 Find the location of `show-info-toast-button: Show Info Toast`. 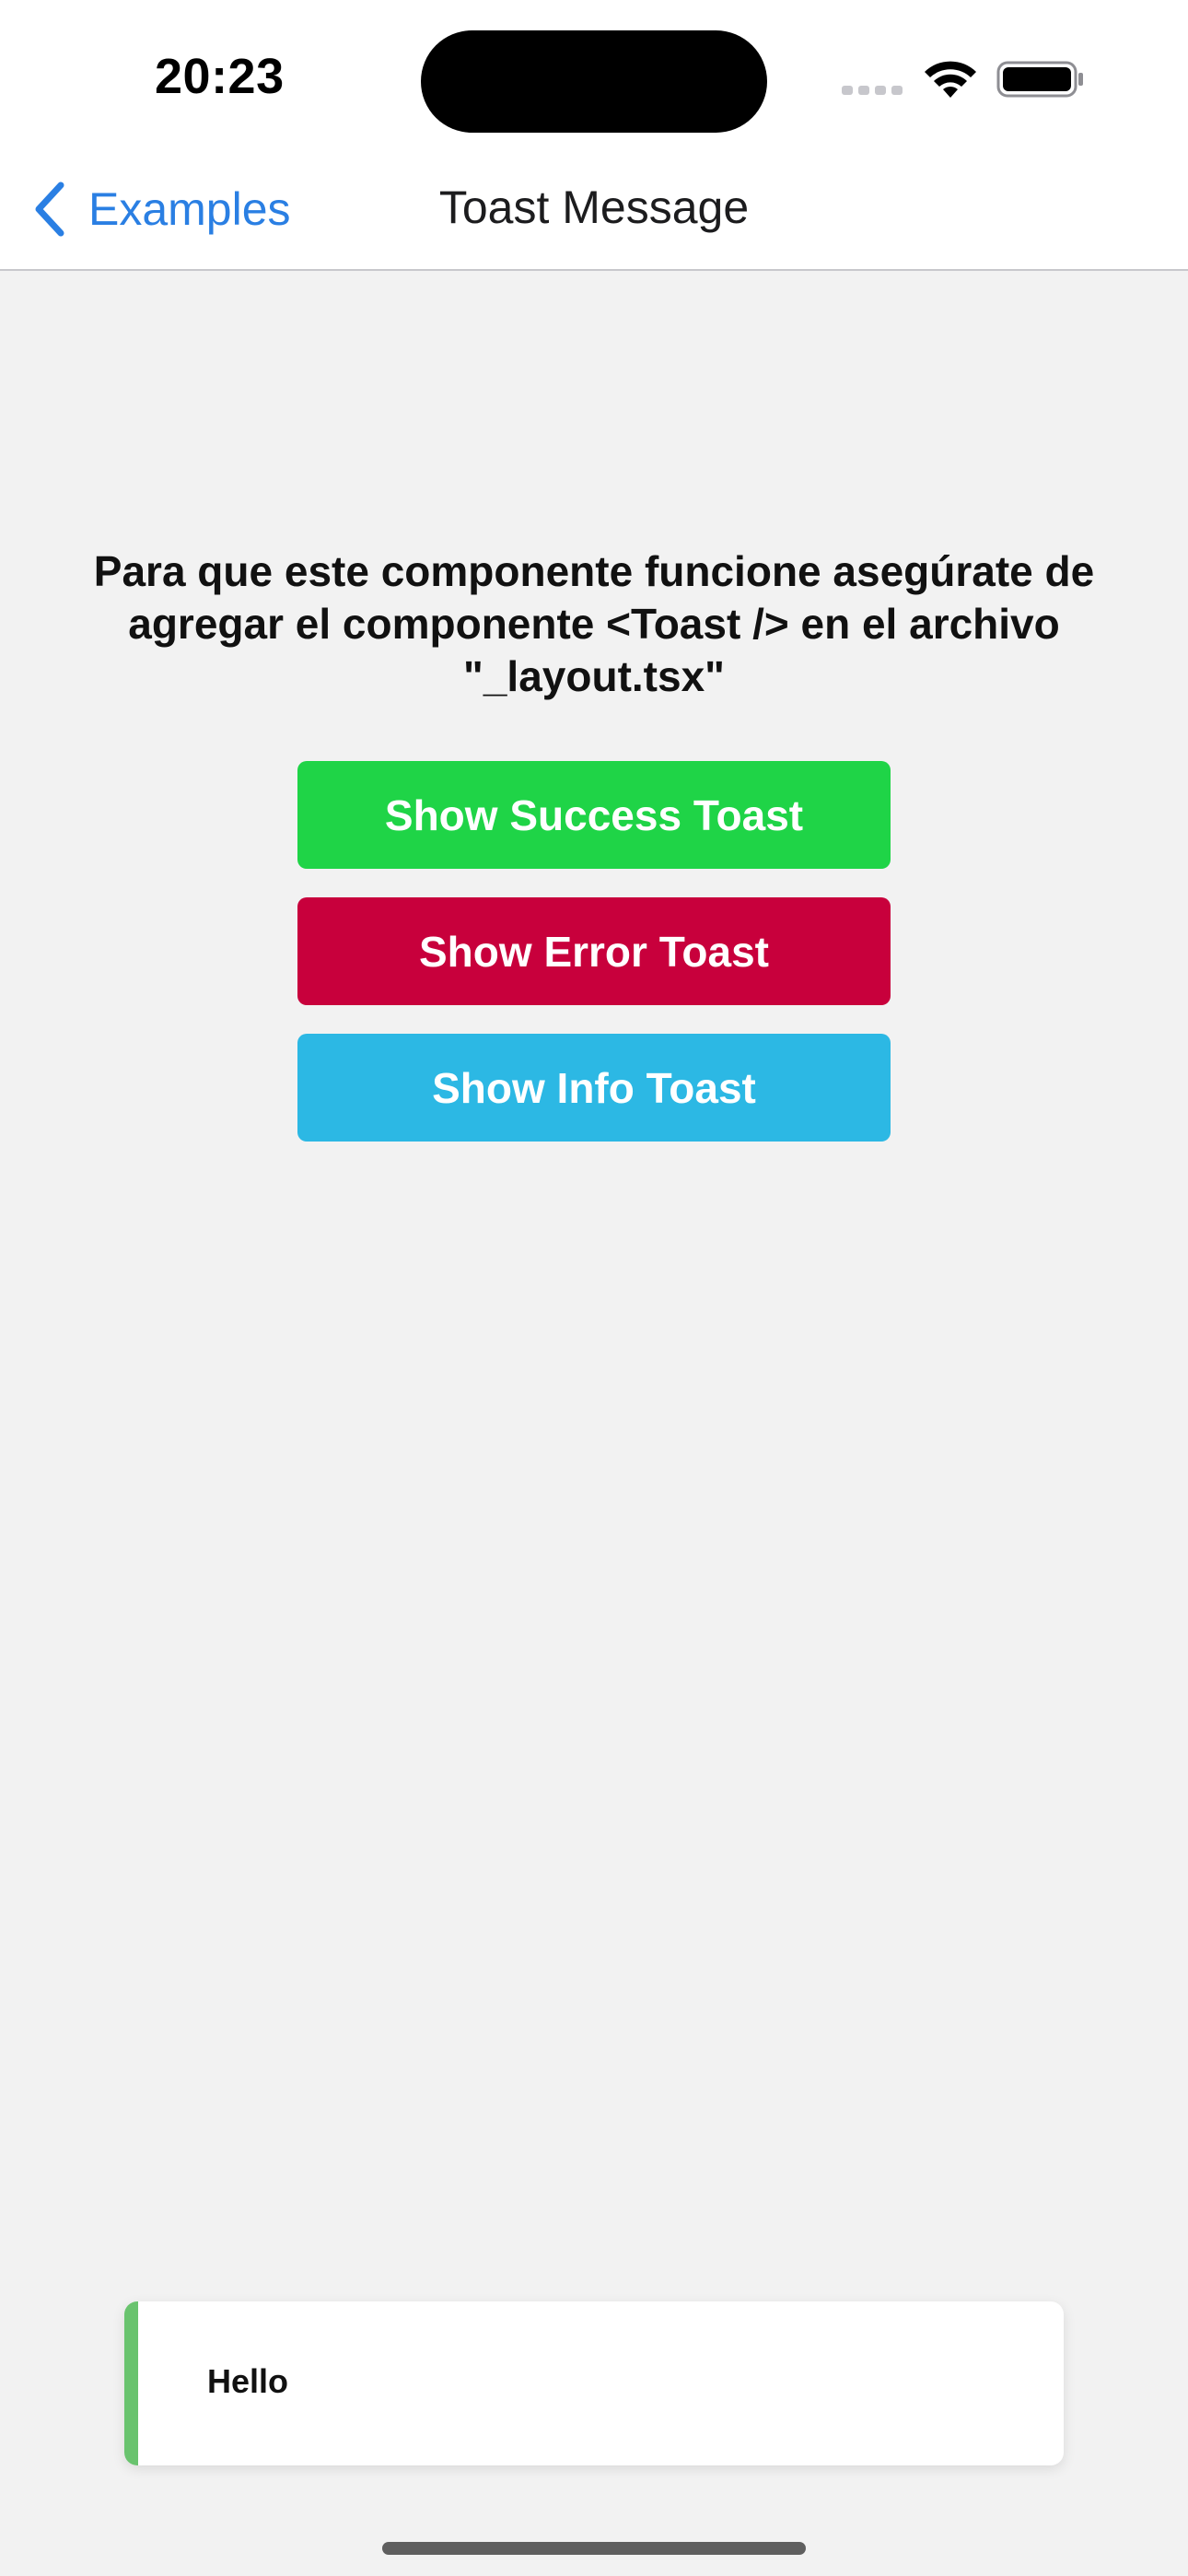

show-info-toast-button: Show Info Toast is located at coordinates (594, 1088).